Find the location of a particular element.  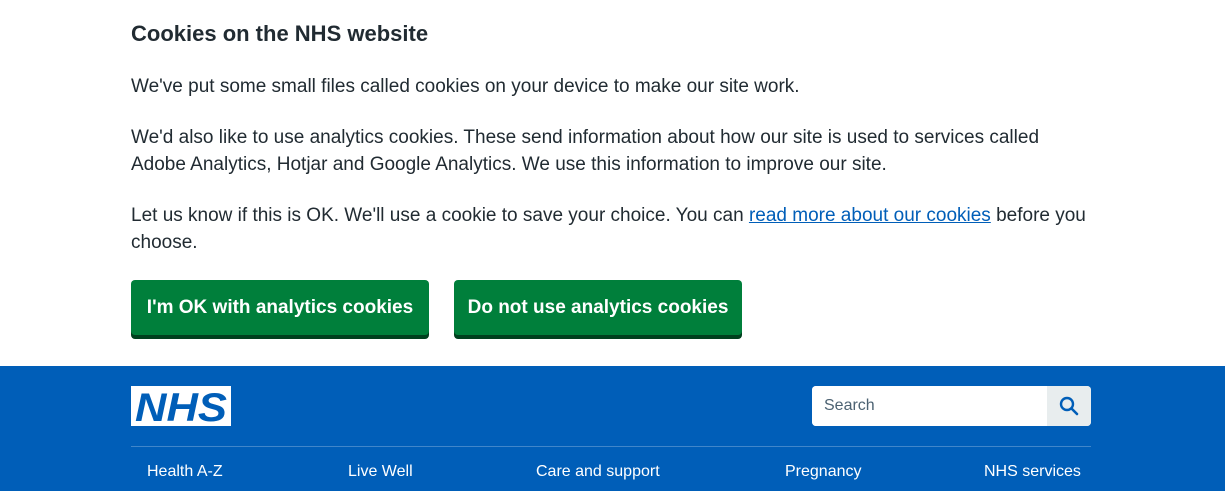

nav-item-health-a-z: Health A-Z is located at coordinates (185, 472).